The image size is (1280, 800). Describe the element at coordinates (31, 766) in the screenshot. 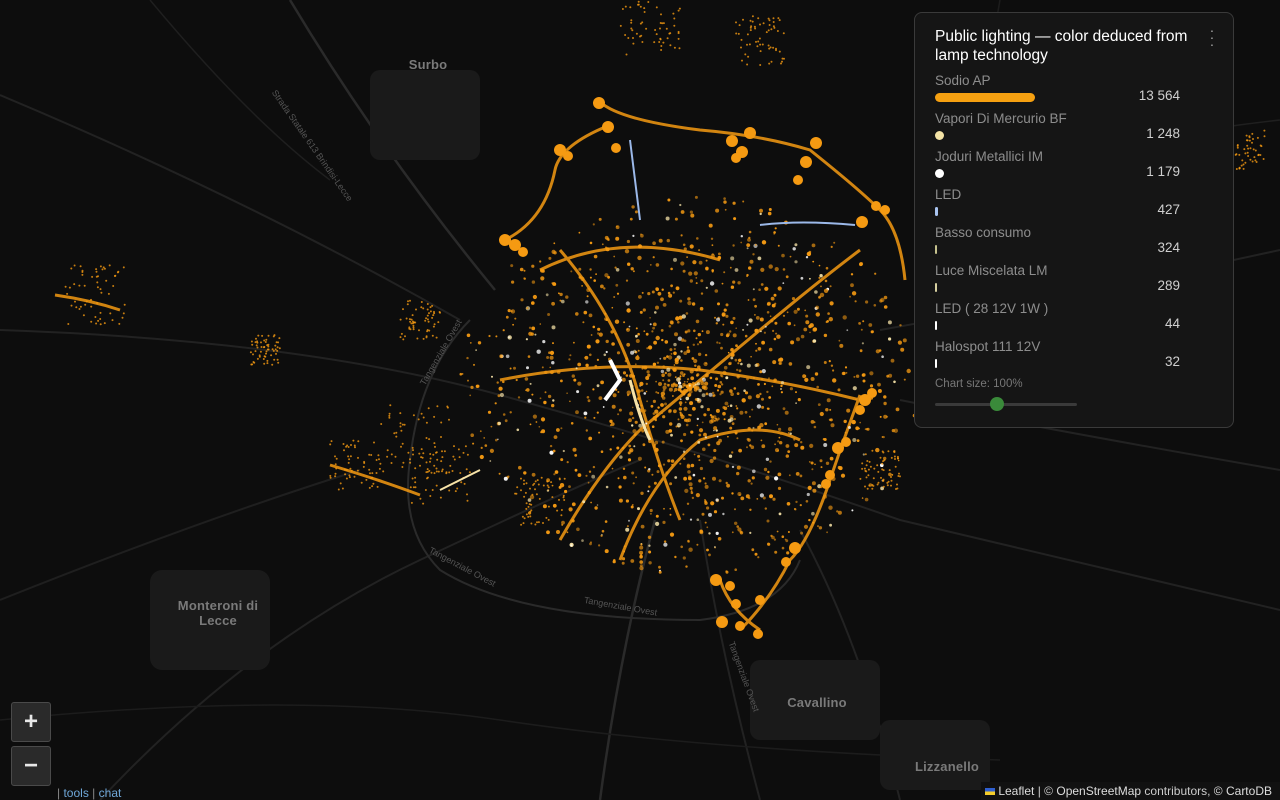

I see `zoom-out-button: −` at that location.